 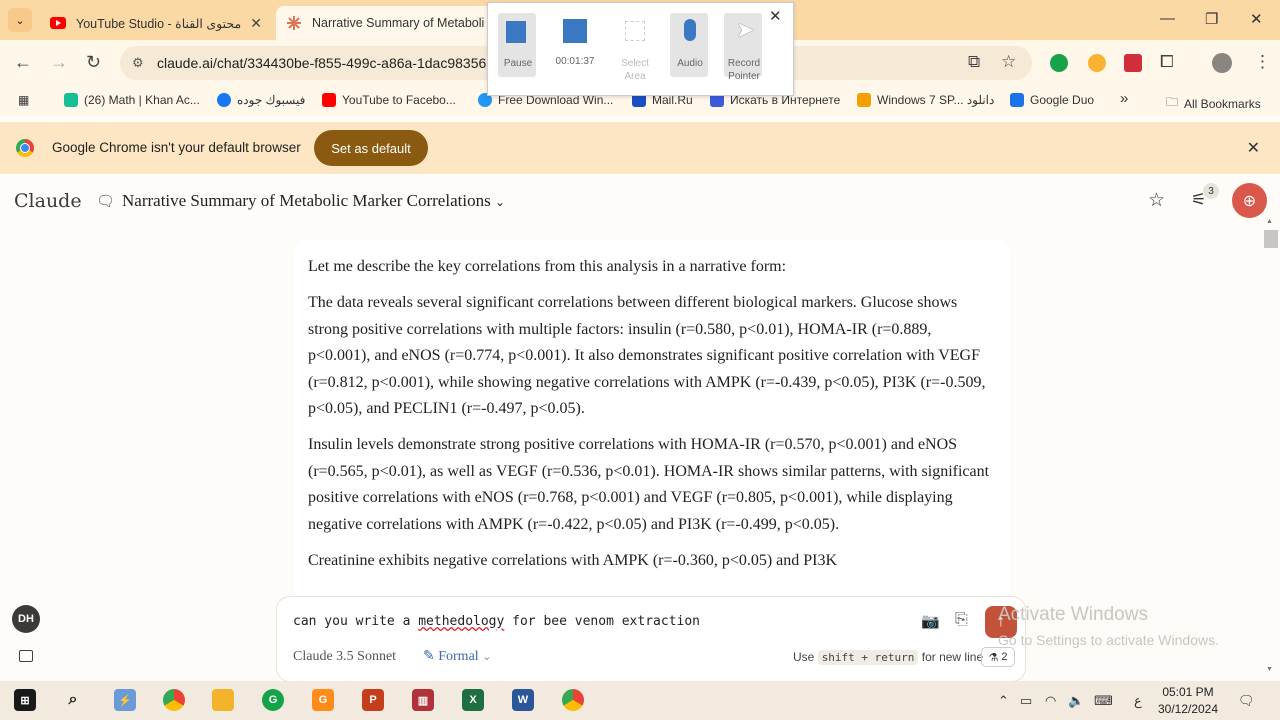 I want to click on more-bookmarks-icon: », so click(x=1124, y=98).